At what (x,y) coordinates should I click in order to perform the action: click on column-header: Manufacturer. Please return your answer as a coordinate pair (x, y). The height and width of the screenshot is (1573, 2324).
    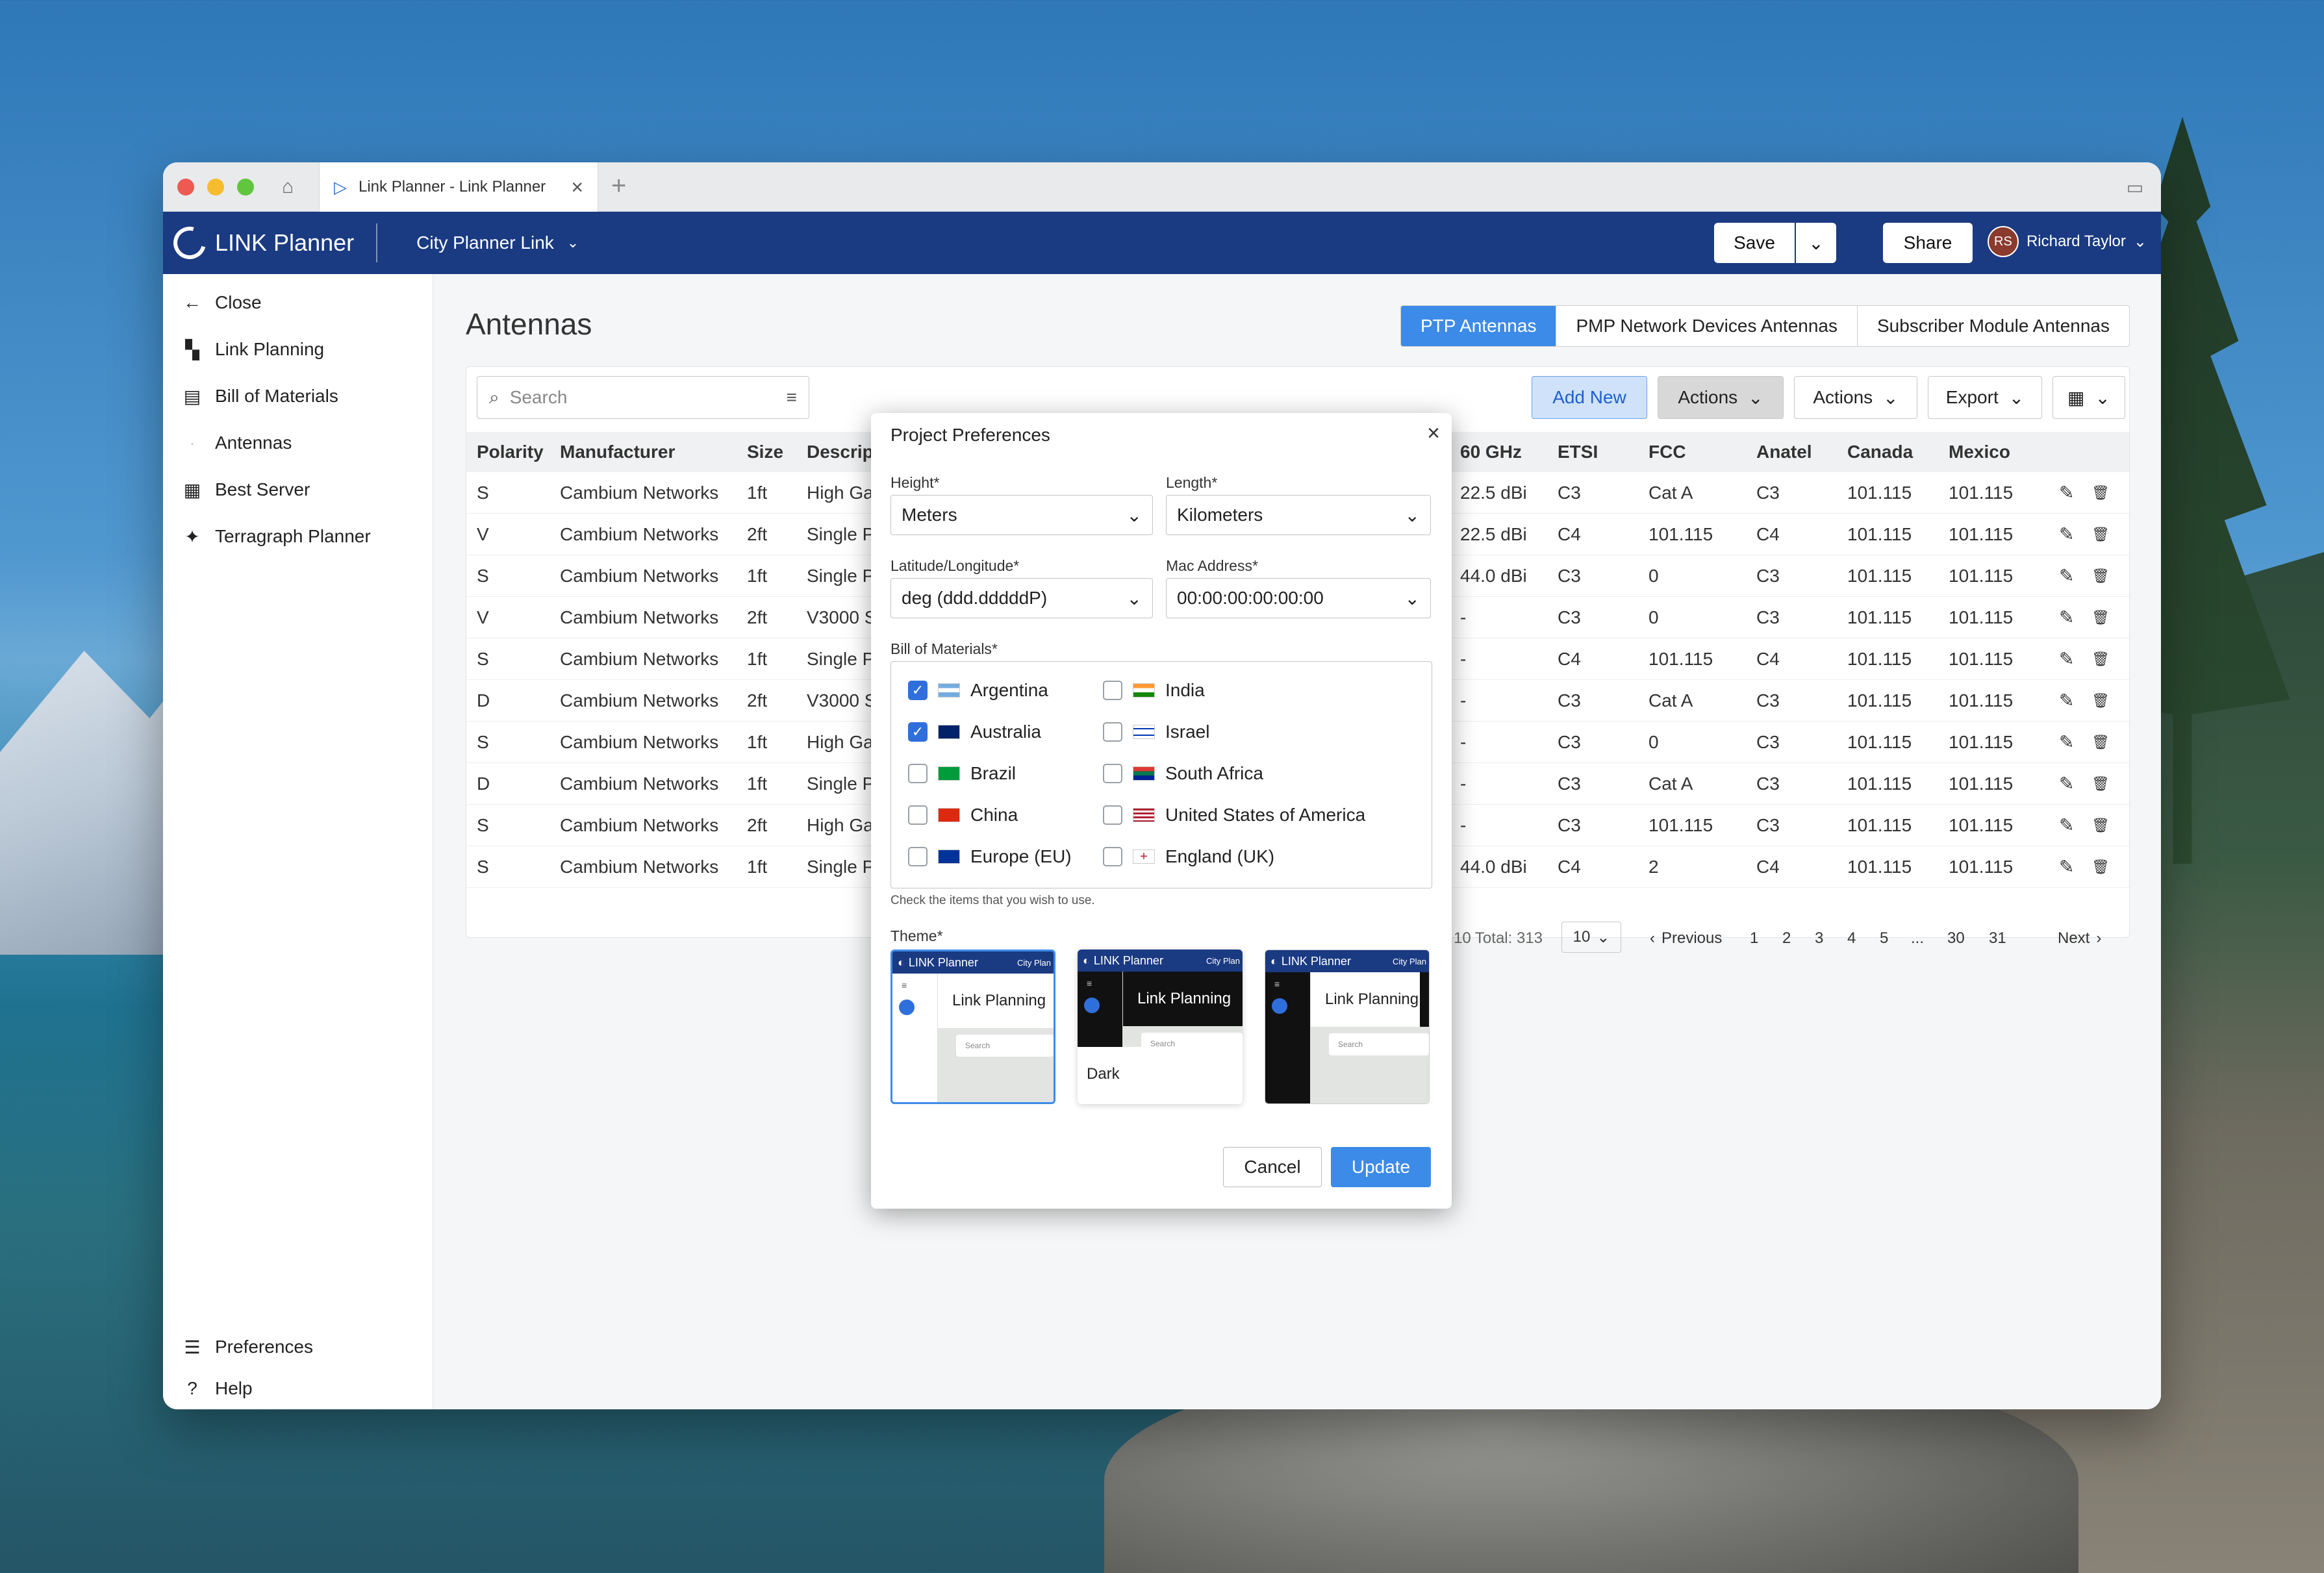
    Looking at the image, I should click on (617, 452).